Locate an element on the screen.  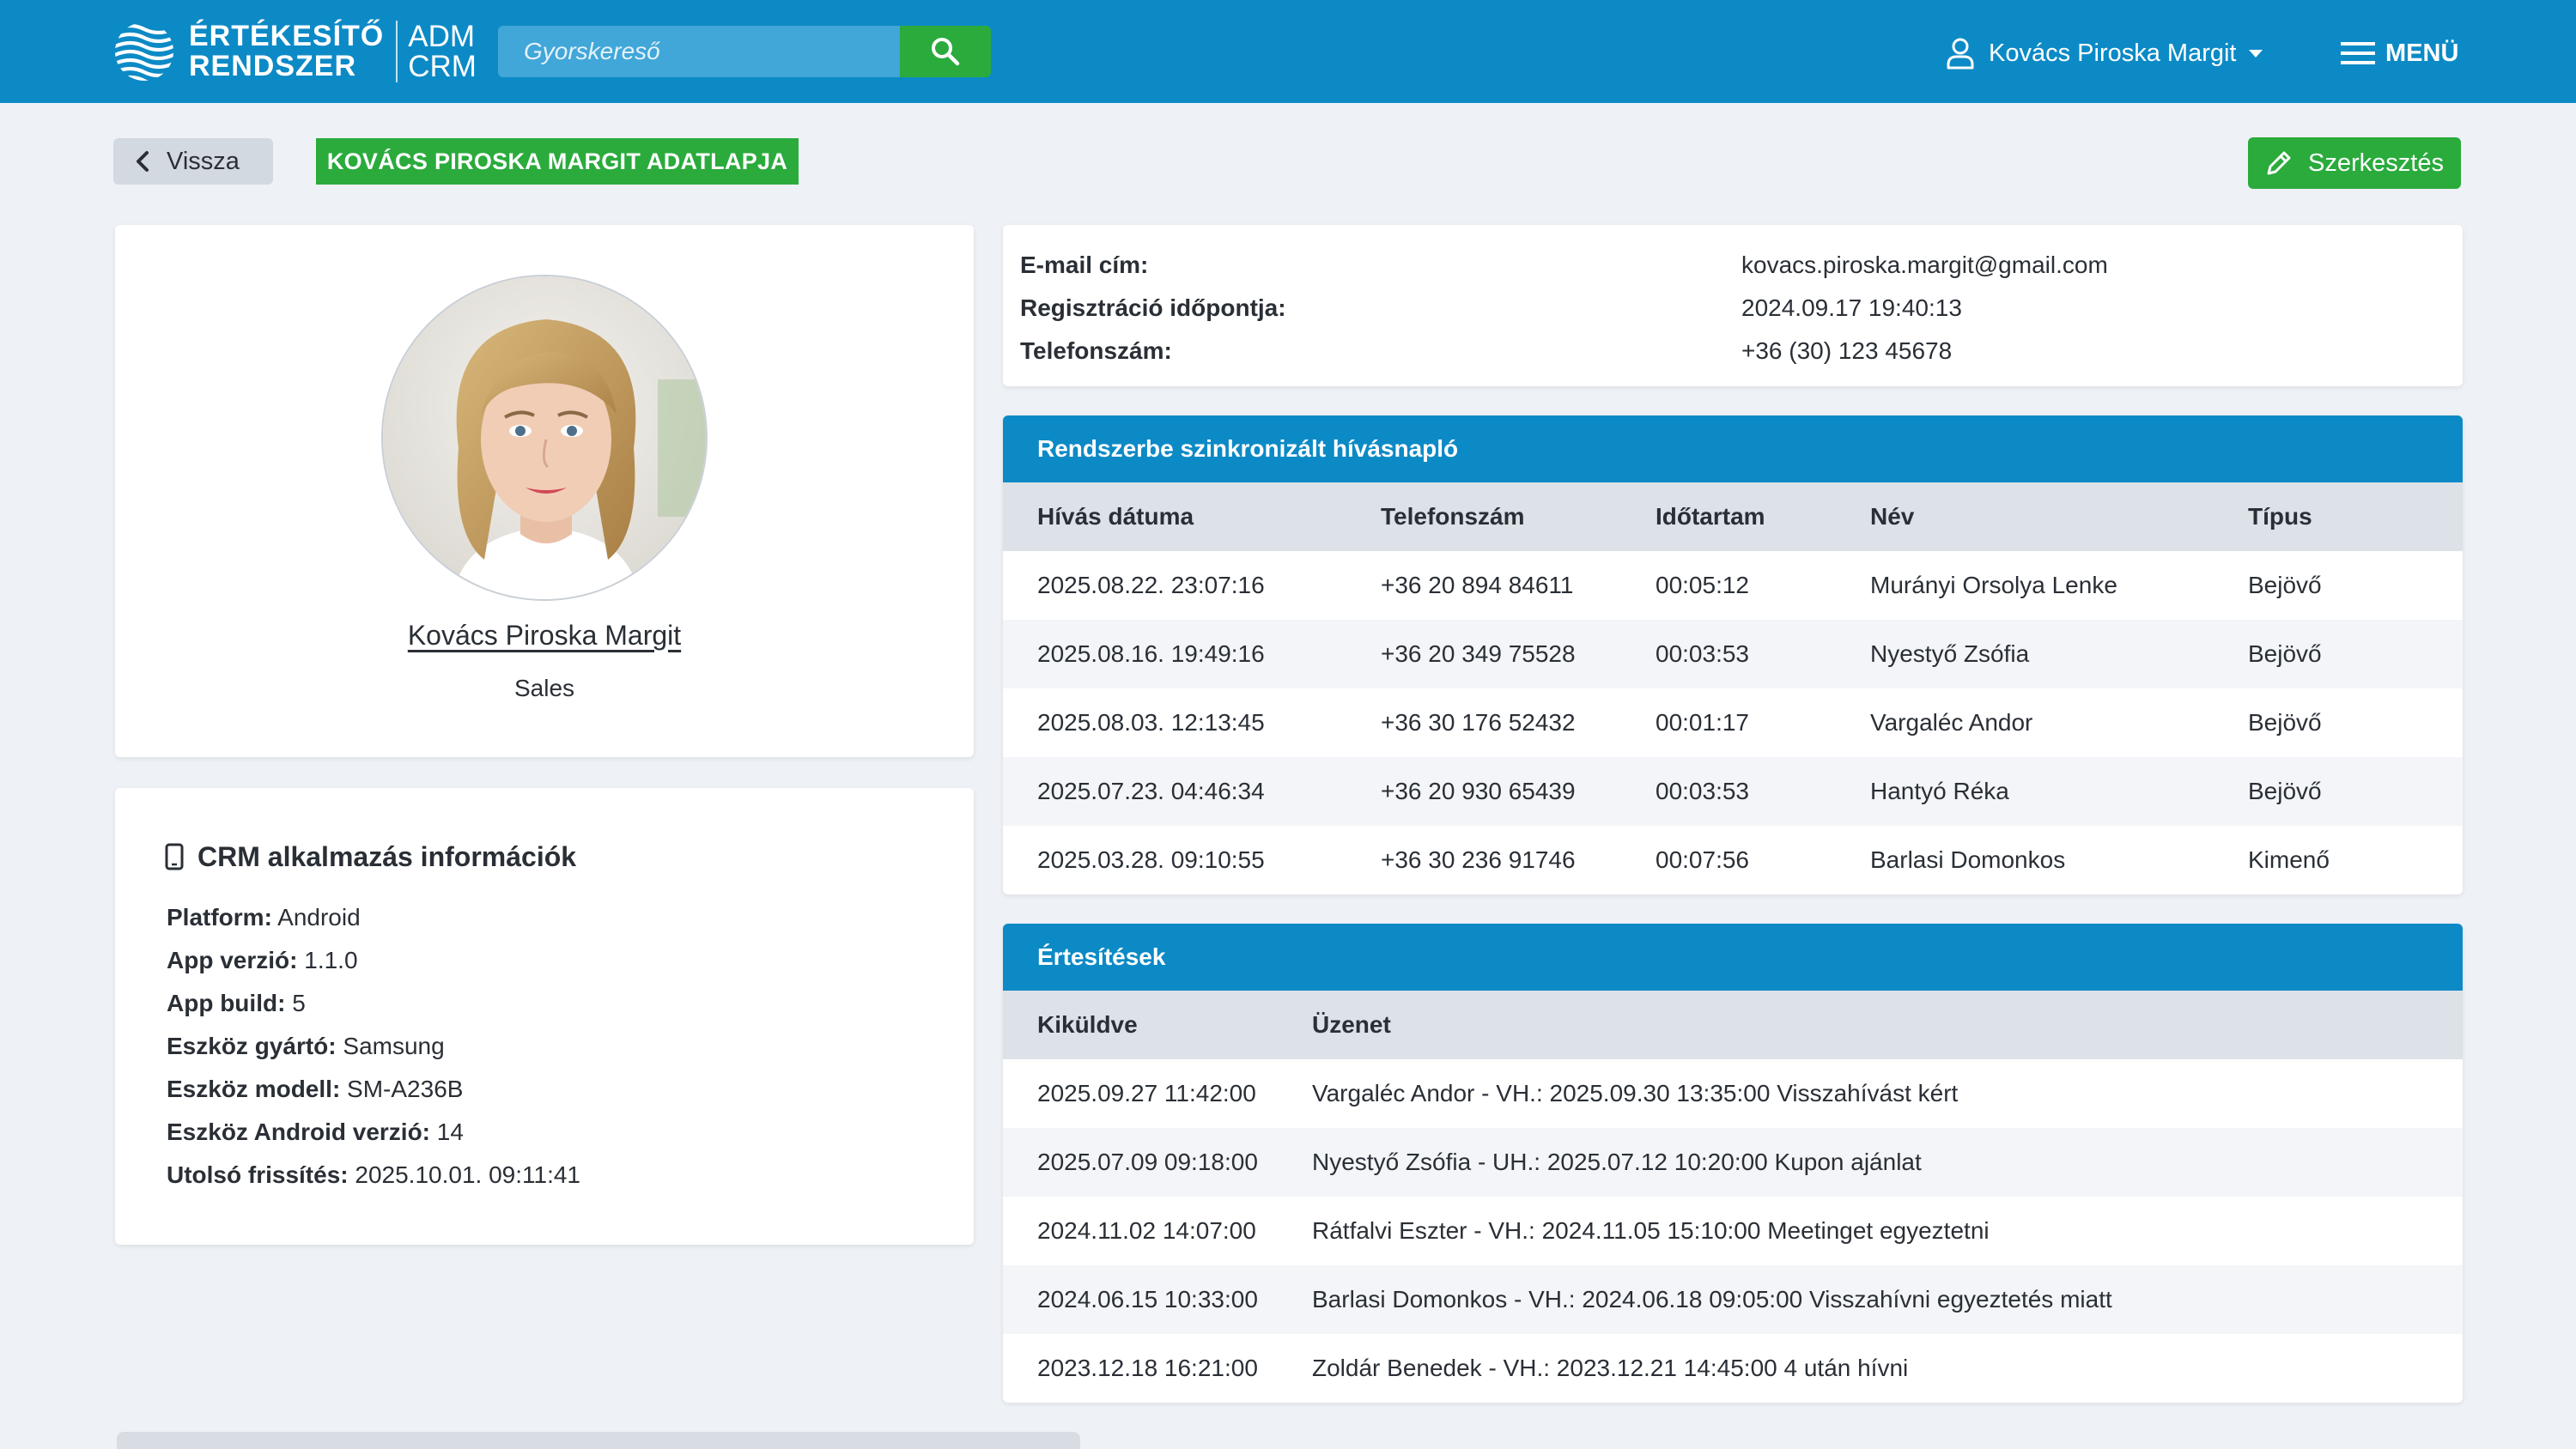
crm-info-row: Eszköz gyártó: Samsung is located at coordinates (374, 1046).